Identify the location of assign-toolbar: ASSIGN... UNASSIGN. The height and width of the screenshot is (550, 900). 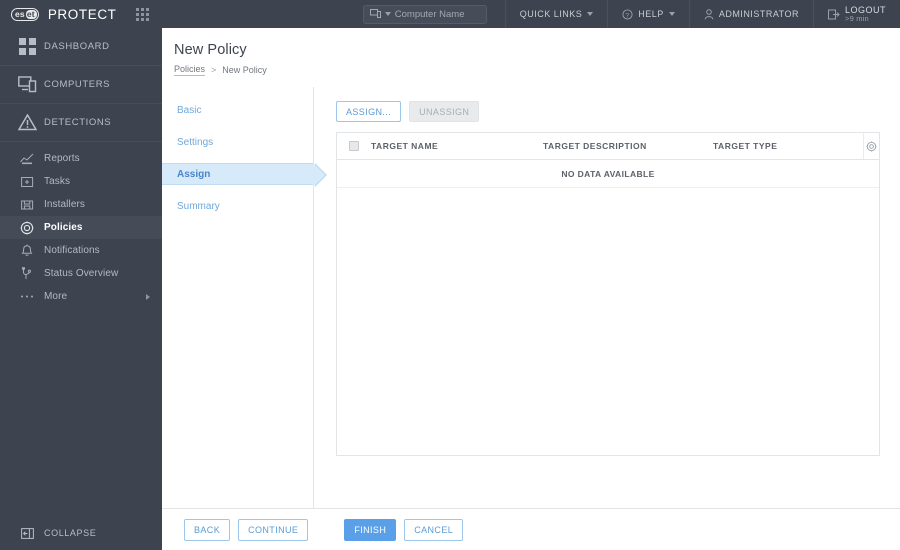
(608, 111).